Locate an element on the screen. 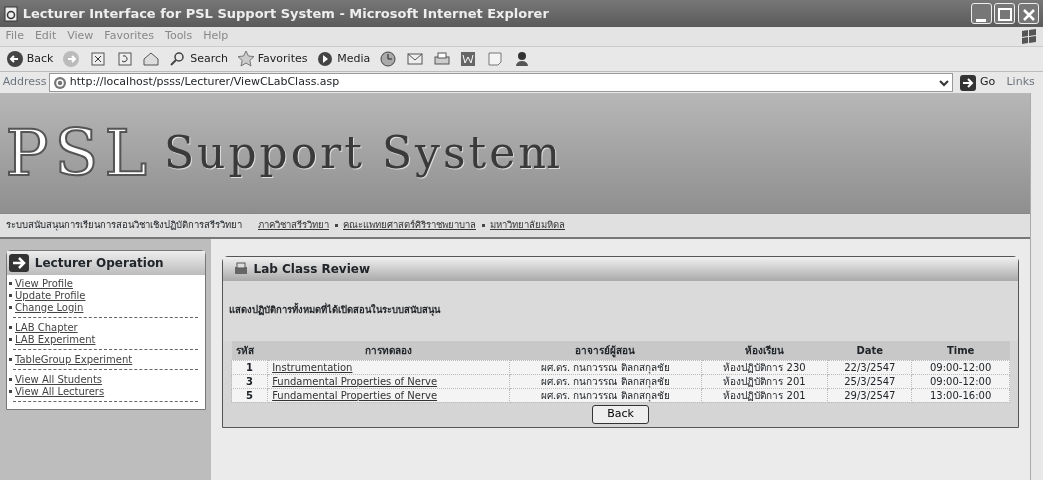  sidebar-link: TableGroup Experiment is located at coordinates (74, 359).